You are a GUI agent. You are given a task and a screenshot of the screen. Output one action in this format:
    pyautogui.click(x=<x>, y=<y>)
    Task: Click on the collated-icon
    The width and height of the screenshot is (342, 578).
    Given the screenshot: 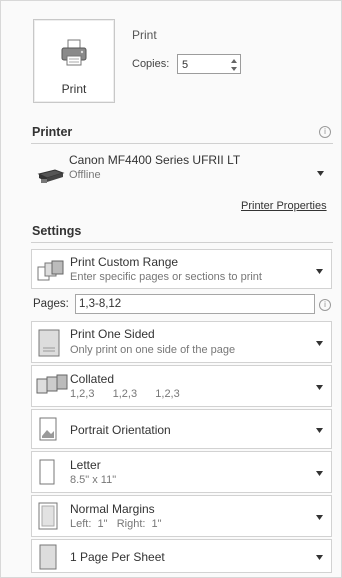 What is the action you would take?
    pyautogui.click(x=52, y=384)
    